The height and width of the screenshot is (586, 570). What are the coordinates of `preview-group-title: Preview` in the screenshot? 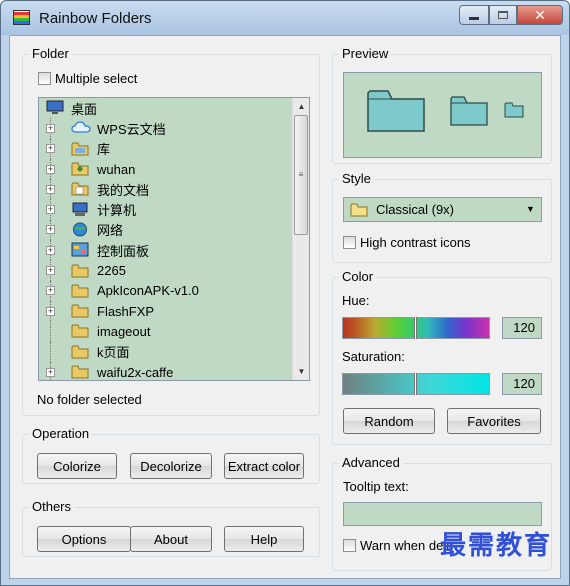 It's located at (365, 53).